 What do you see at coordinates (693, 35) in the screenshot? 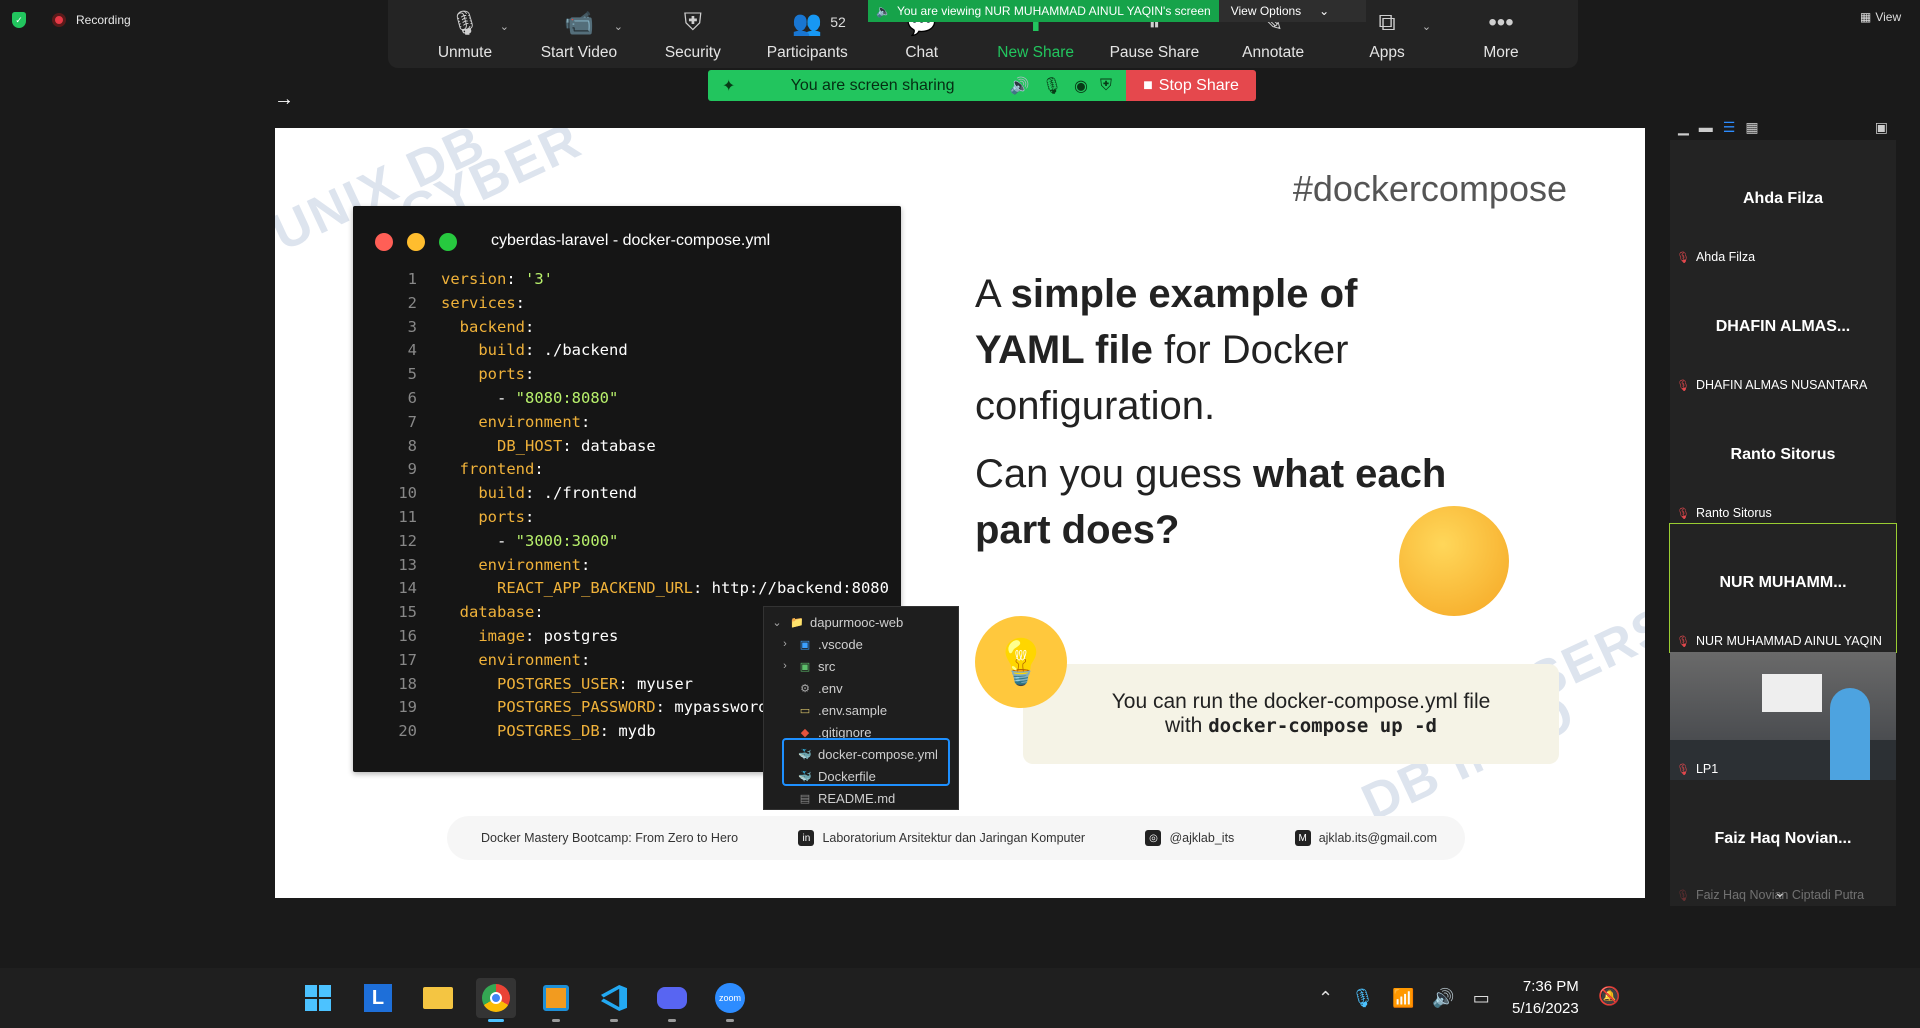
I see `security-button: ⛨ Security` at bounding box center [693, 35].